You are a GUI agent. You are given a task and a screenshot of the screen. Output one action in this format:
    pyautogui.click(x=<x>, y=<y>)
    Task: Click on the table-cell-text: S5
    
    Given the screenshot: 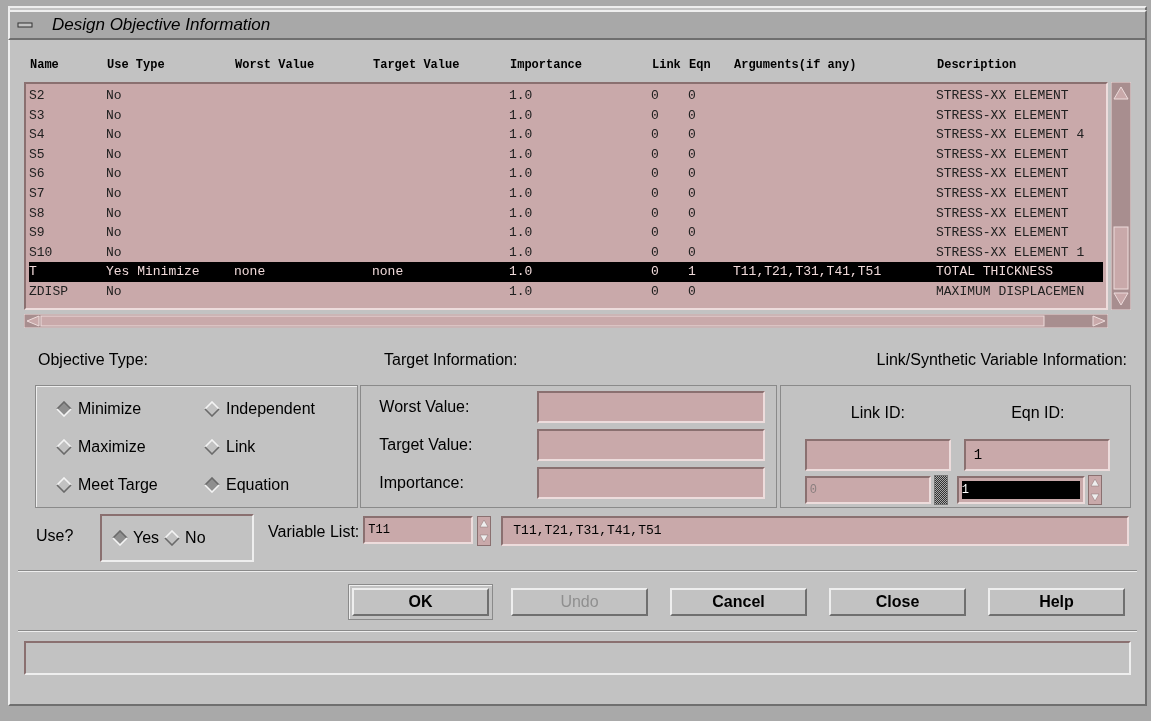 What is the action you would take?
    pyautogui.click(x=37, y=154)
    